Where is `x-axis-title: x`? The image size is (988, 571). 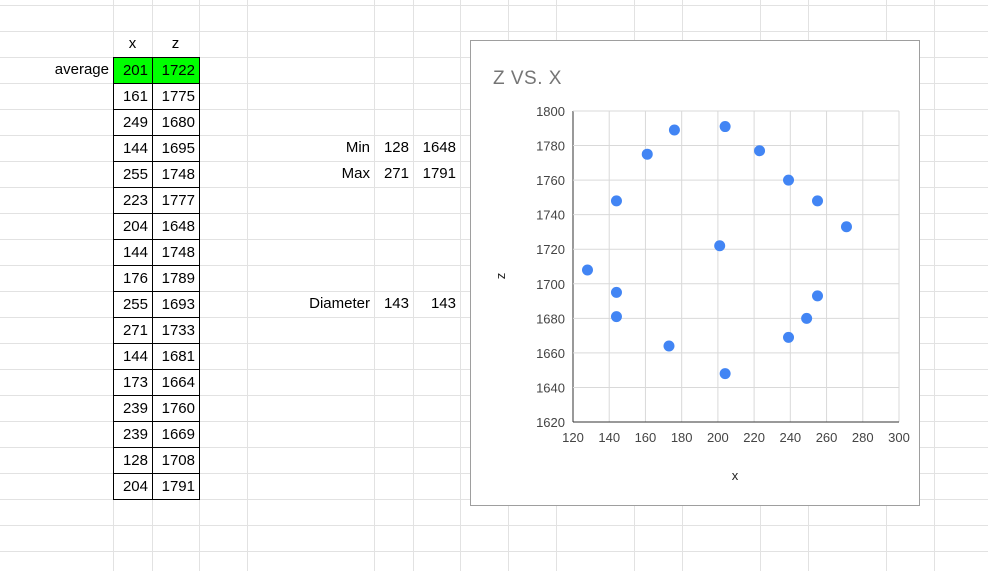
x-axis-title: x is located at coordinates (735, 475).